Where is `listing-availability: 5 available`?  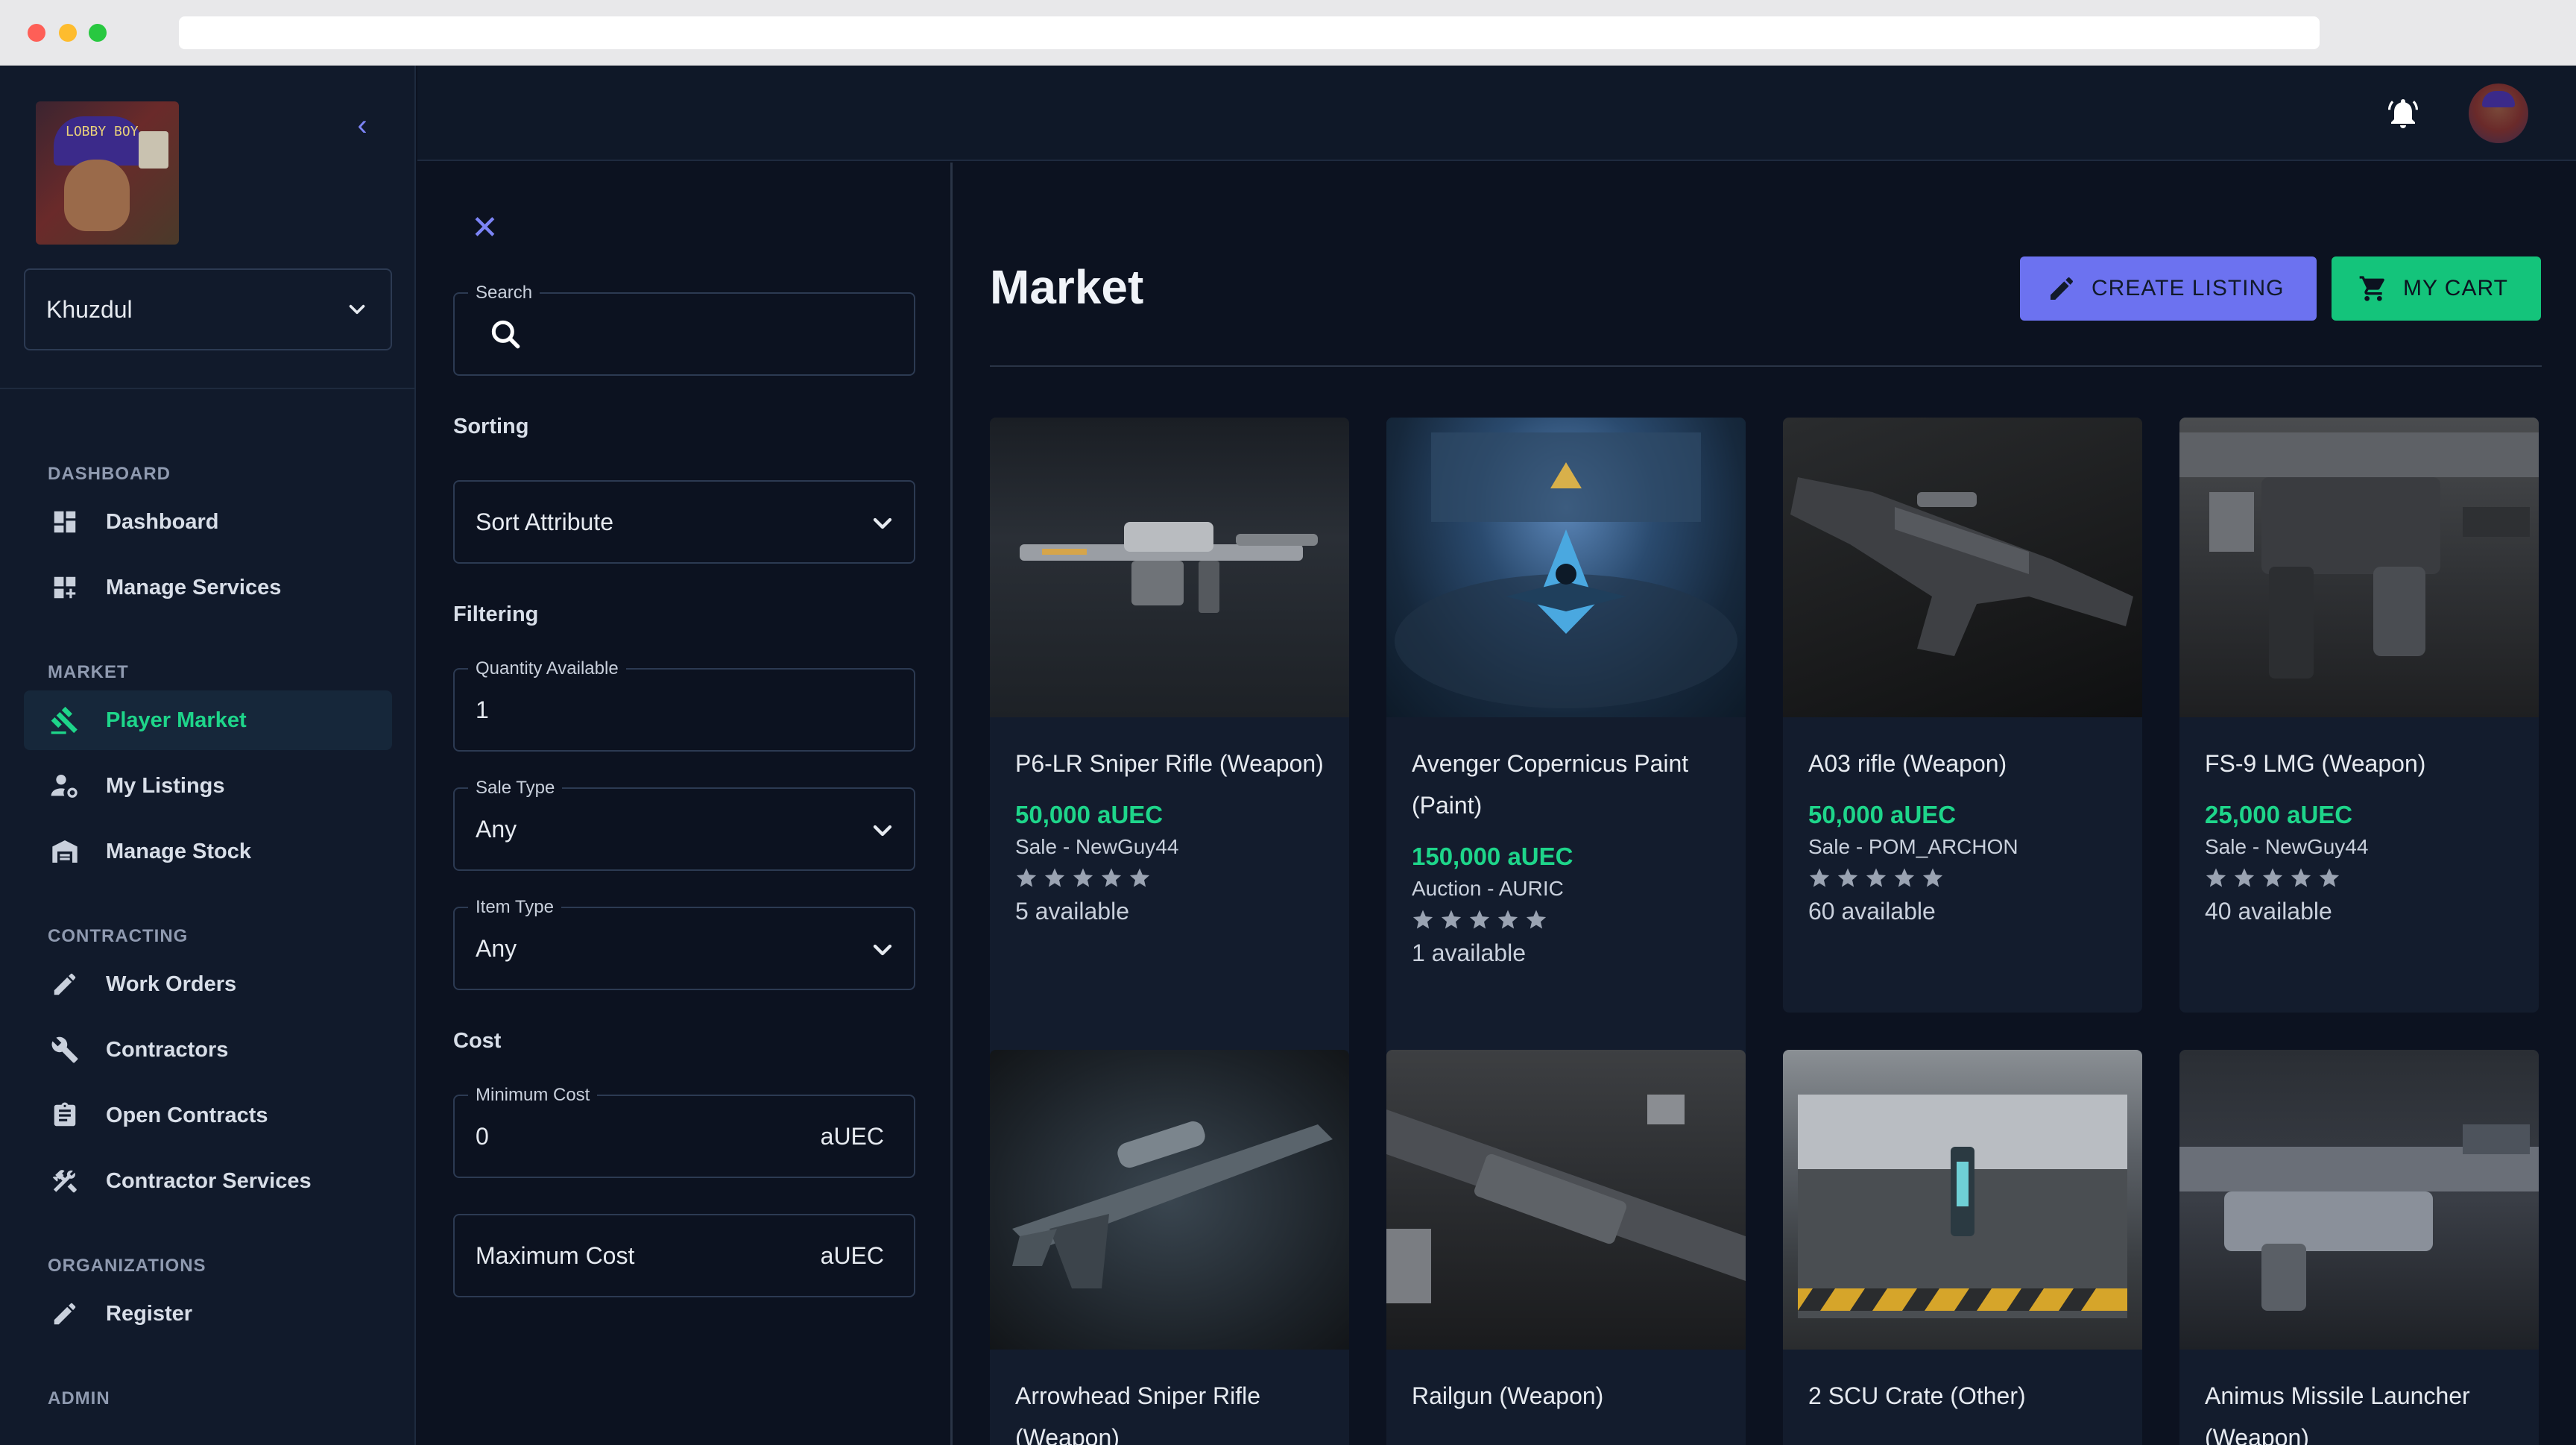
listing-availability: 5 available is located at coordinates (1072, 911).